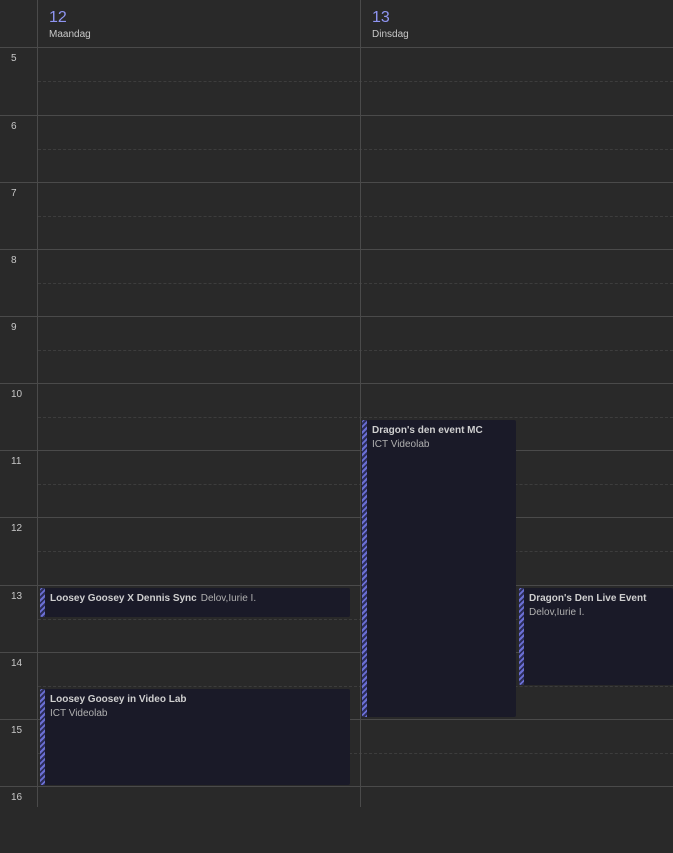  I want to click on hour-label: 16, so click(17, 797).